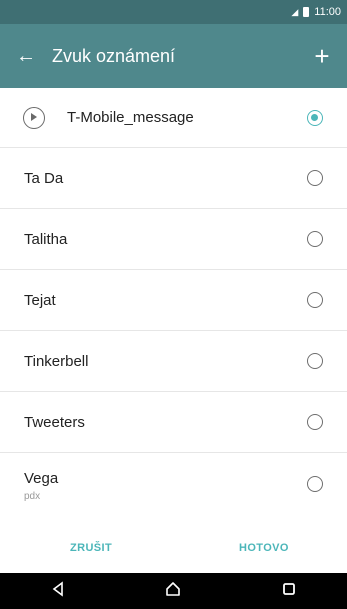 The image size is (347, 609). What do you see at coordinates (173, 548) in the screenshot?
I see `dialog-actions: ZRUŠIT HOTOVO` at bounding box center [173, 548].